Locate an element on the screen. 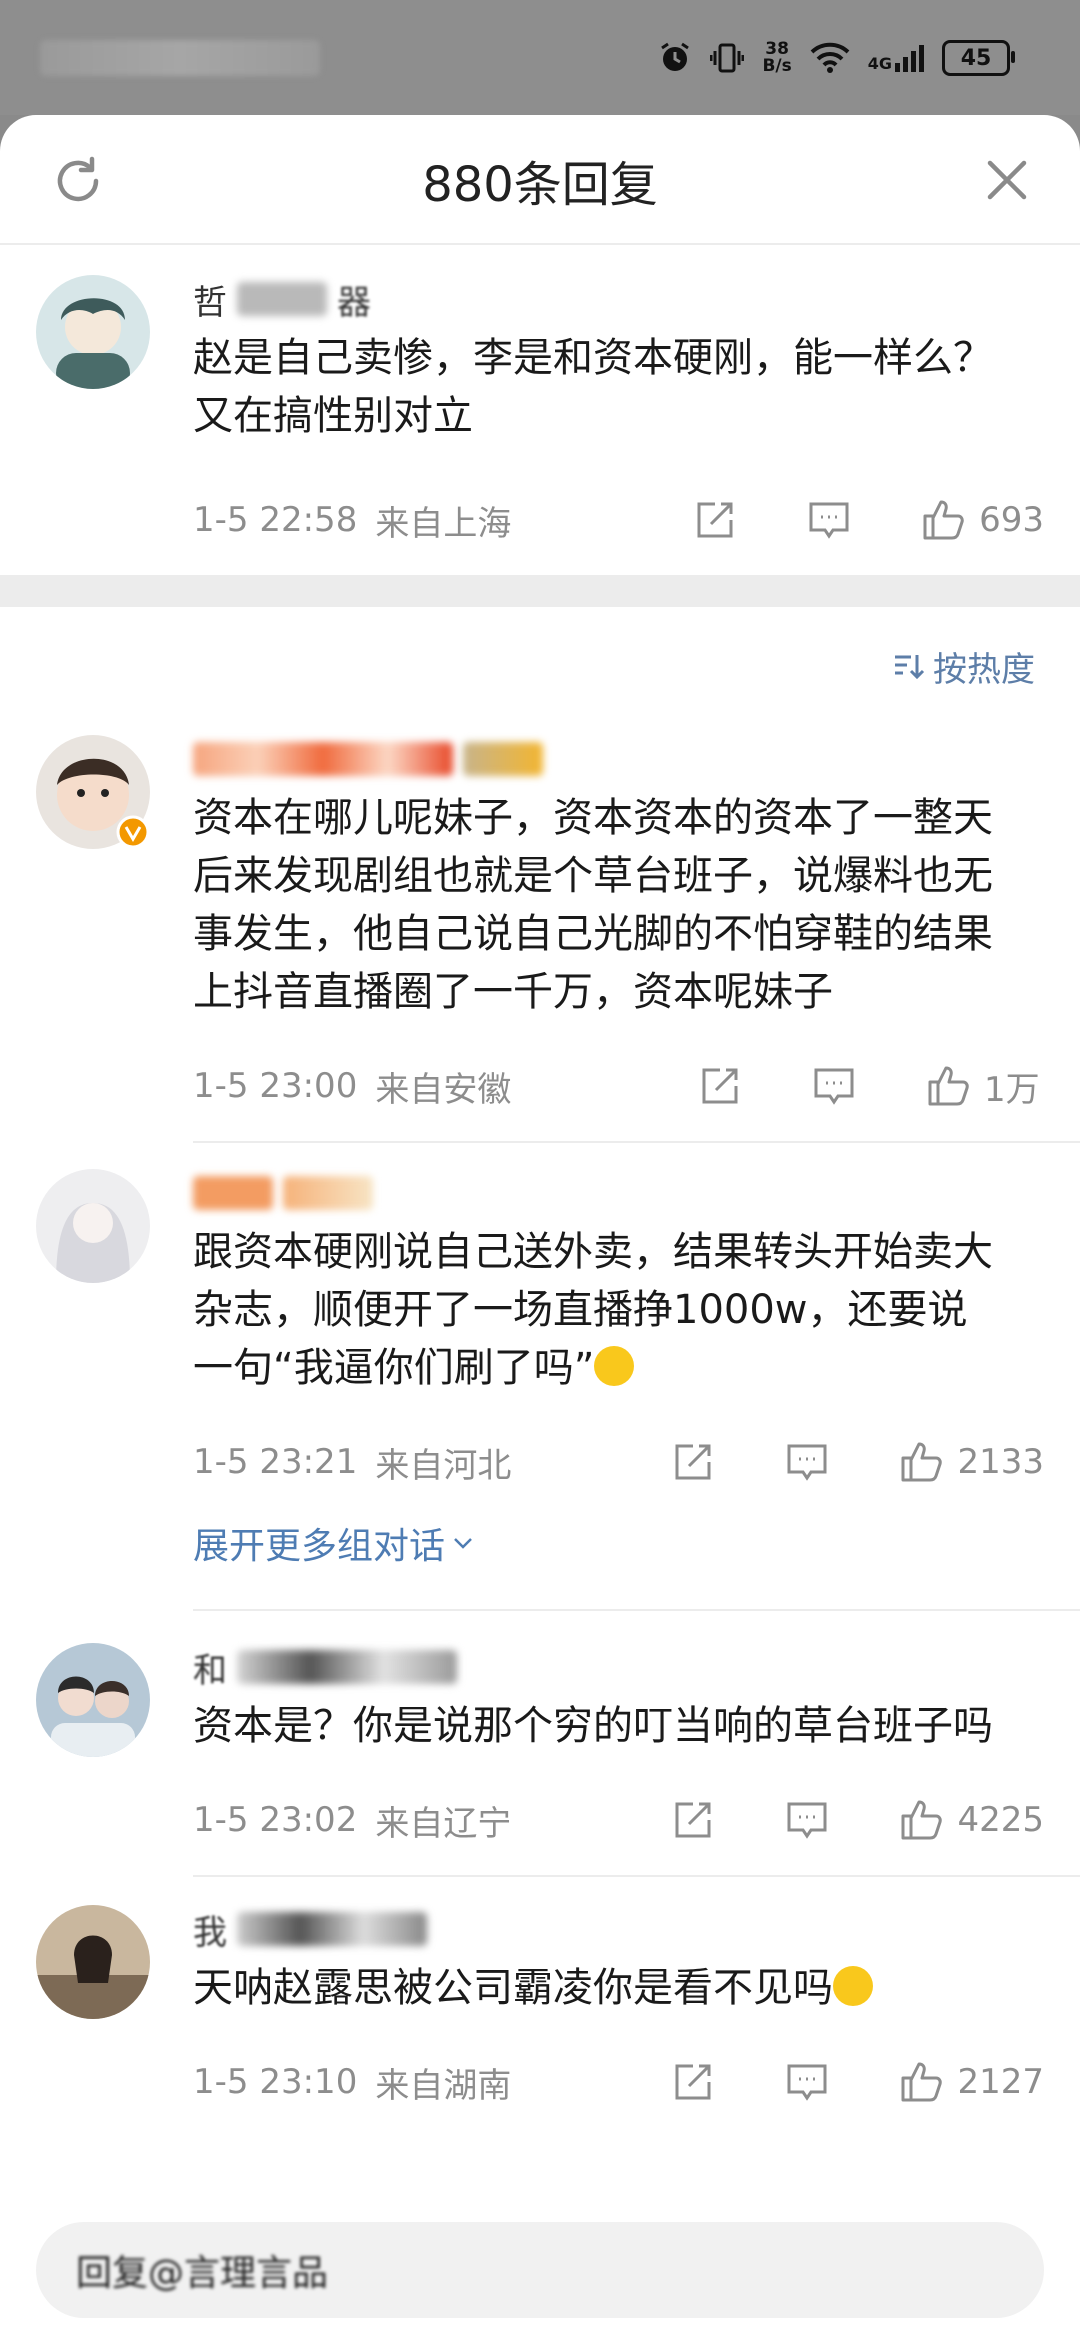 This screenshot has height=2340, width=1080. alarm-icon is located at coordinates (675, 56).